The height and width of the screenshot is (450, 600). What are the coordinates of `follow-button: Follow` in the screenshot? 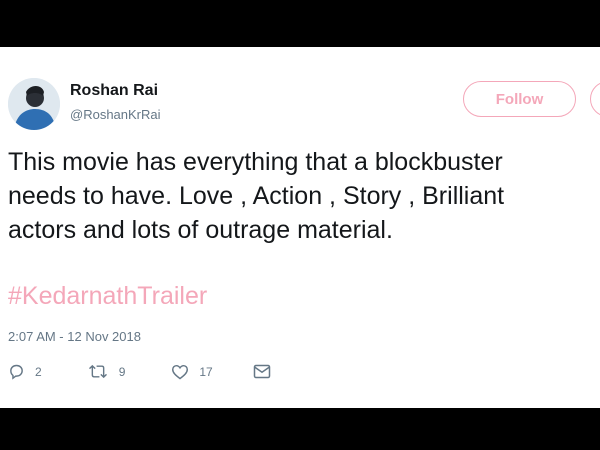 It's located at (519, 99).